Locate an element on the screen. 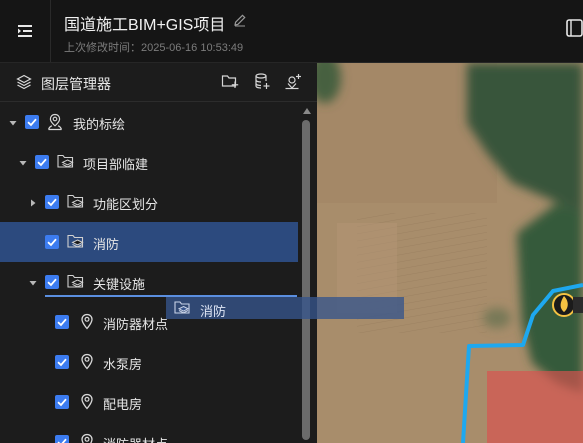 The height and width of the screenshot is (443, 583). panel-title: 图层管理器 is located at coordinates (76, 84).